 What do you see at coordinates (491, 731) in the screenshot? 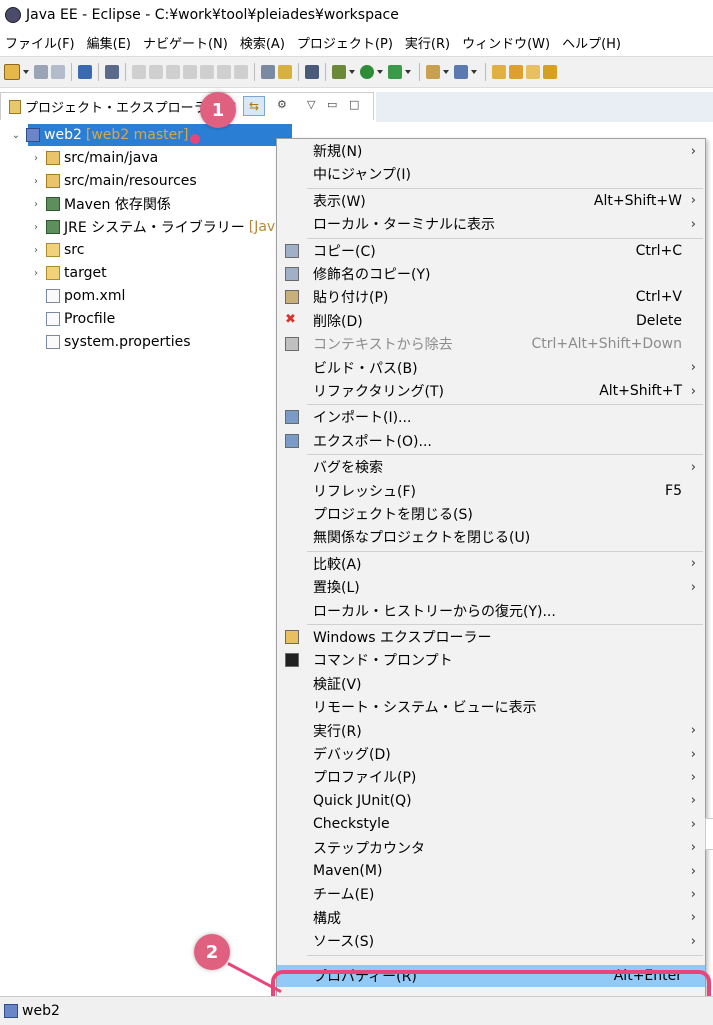
I see `context-menu-item-30: 実行(R) ›` at bounding box center [491, 731].